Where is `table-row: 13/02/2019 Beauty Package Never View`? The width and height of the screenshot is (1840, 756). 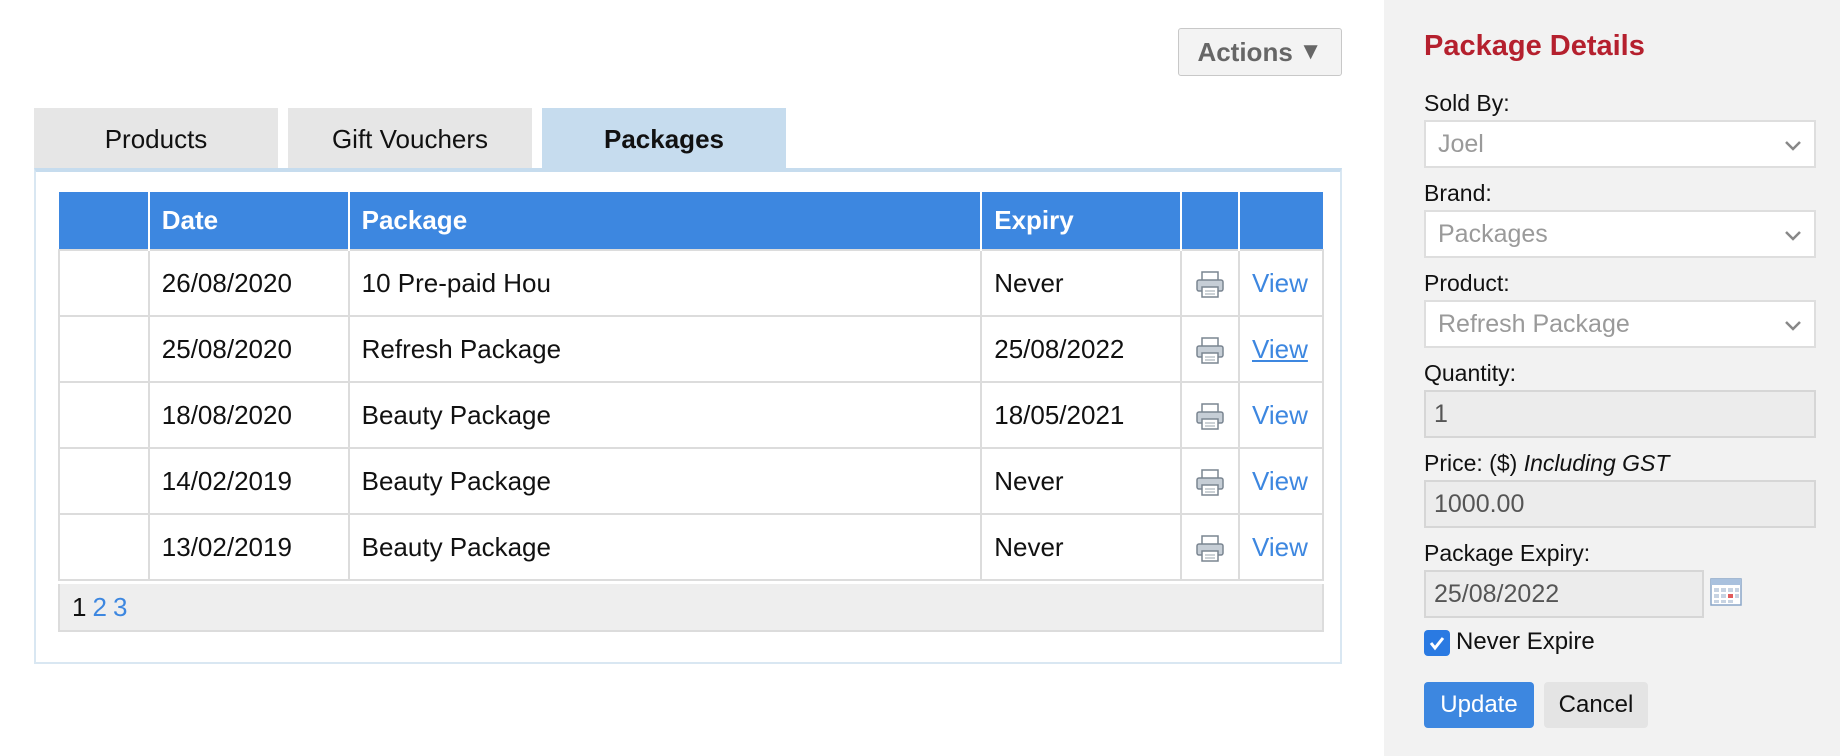 table-row: 13/02/2019 Beauty Package Never View is located at coordinates (691, 547).